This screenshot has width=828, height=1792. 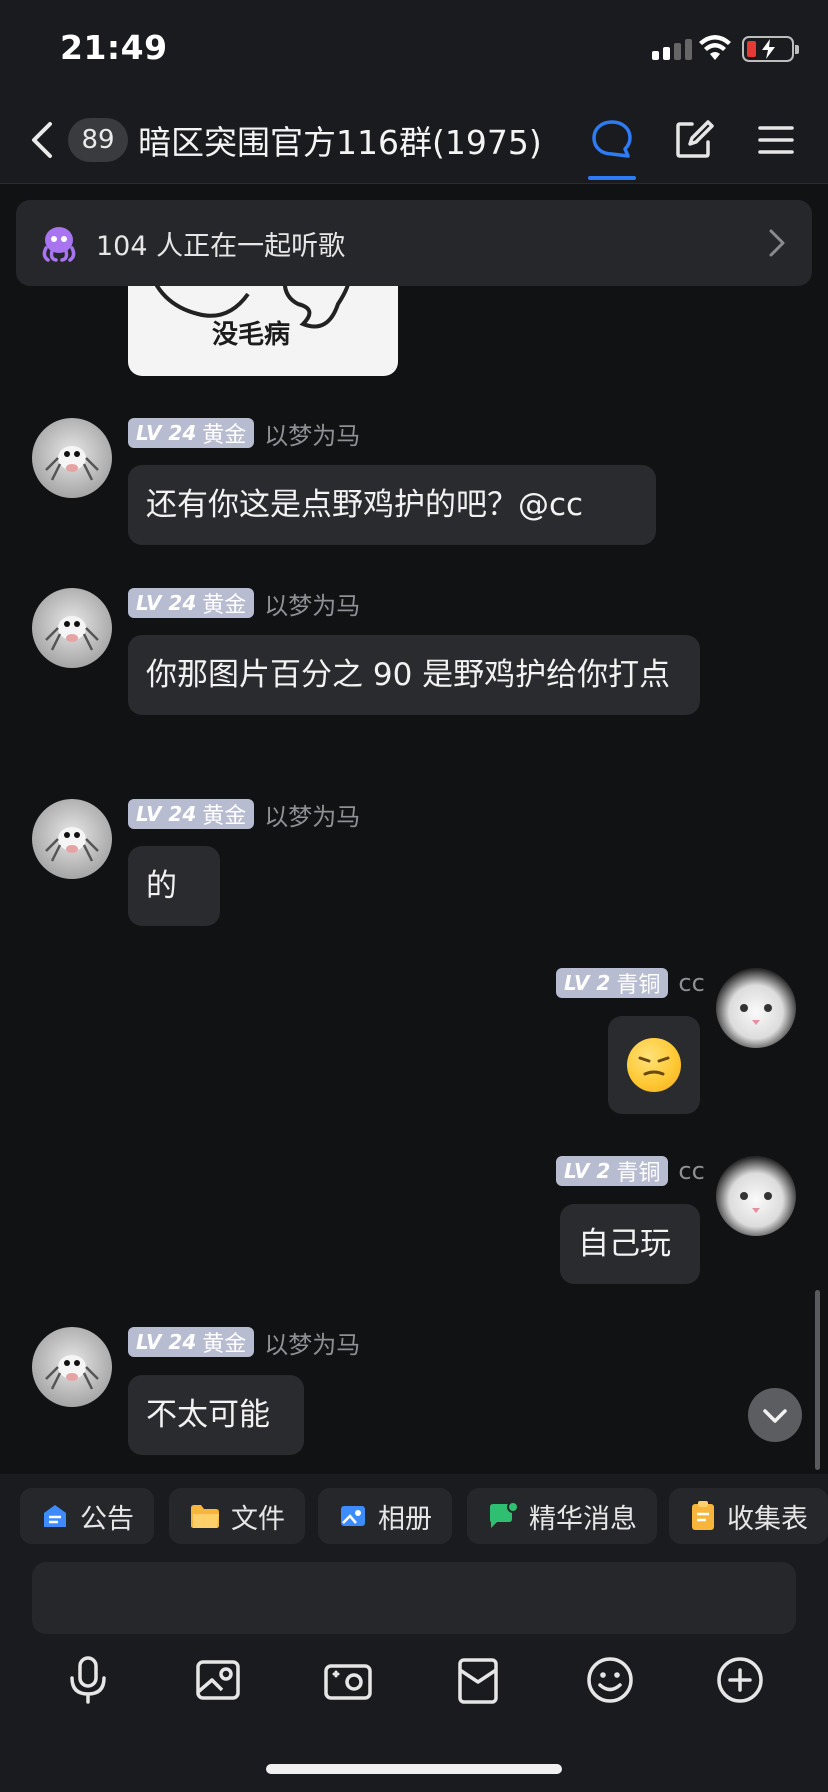 What do you see at coordinates (340, 140) in the screenshot?
I see `group-title: 暗区突围官方116群(1975)` at bounding box center [340, 140].